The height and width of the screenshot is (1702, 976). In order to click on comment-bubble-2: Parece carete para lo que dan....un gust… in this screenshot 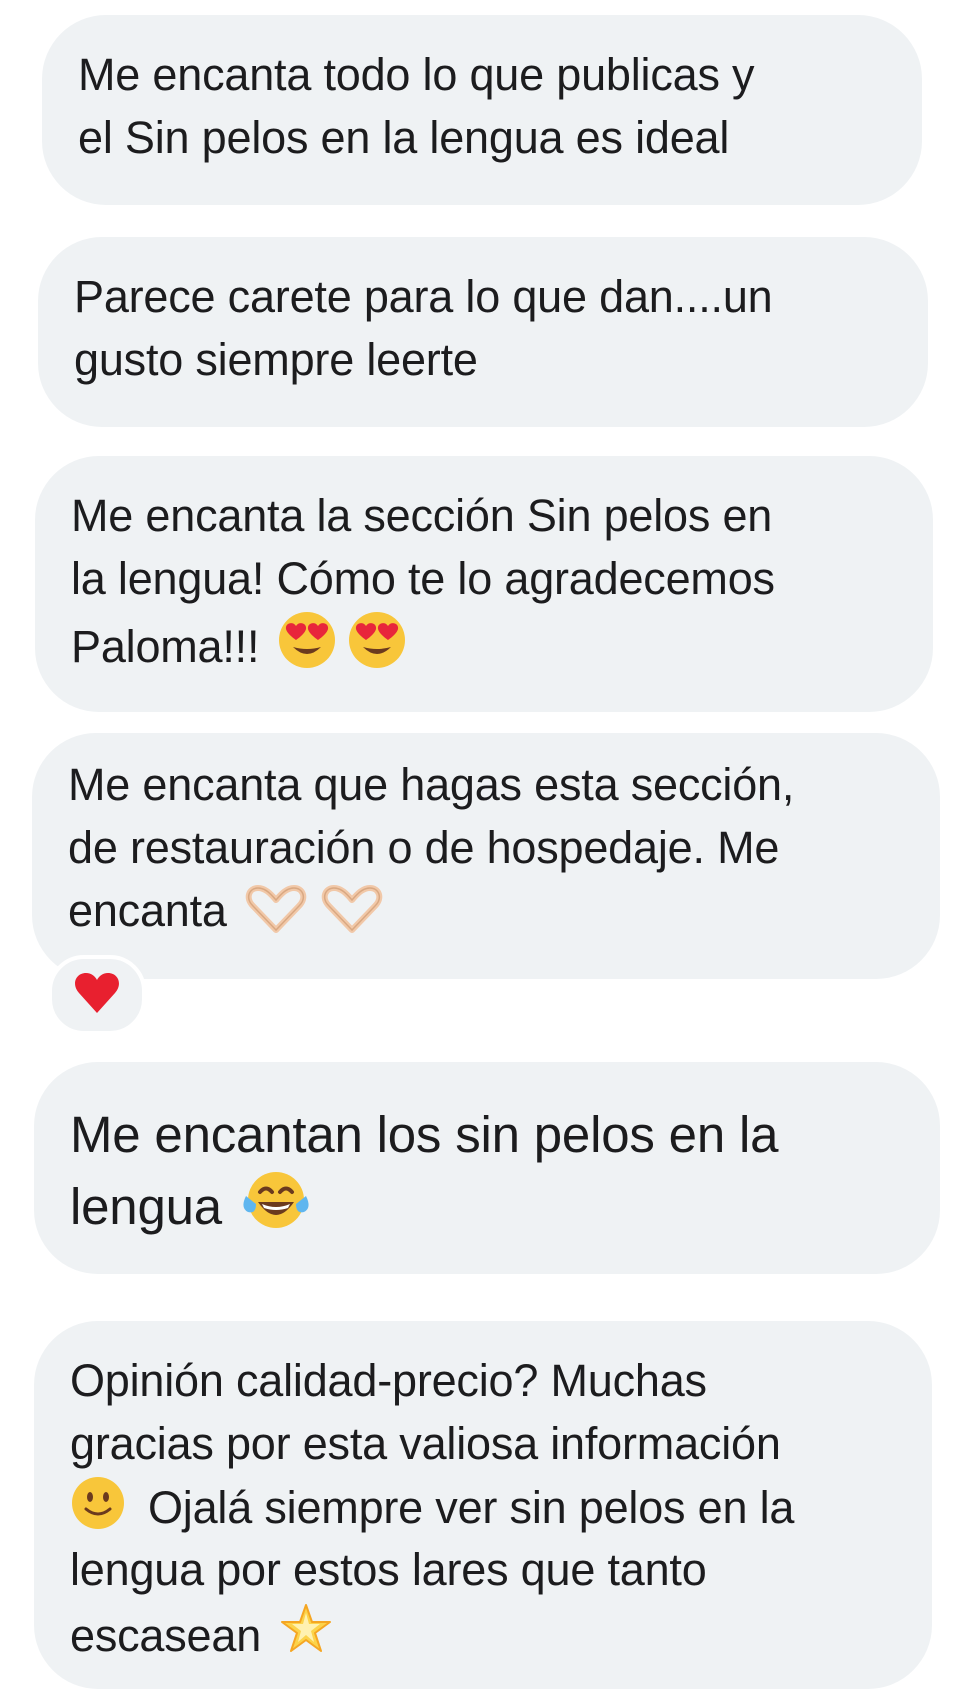, I will do `click(483, 332)`.